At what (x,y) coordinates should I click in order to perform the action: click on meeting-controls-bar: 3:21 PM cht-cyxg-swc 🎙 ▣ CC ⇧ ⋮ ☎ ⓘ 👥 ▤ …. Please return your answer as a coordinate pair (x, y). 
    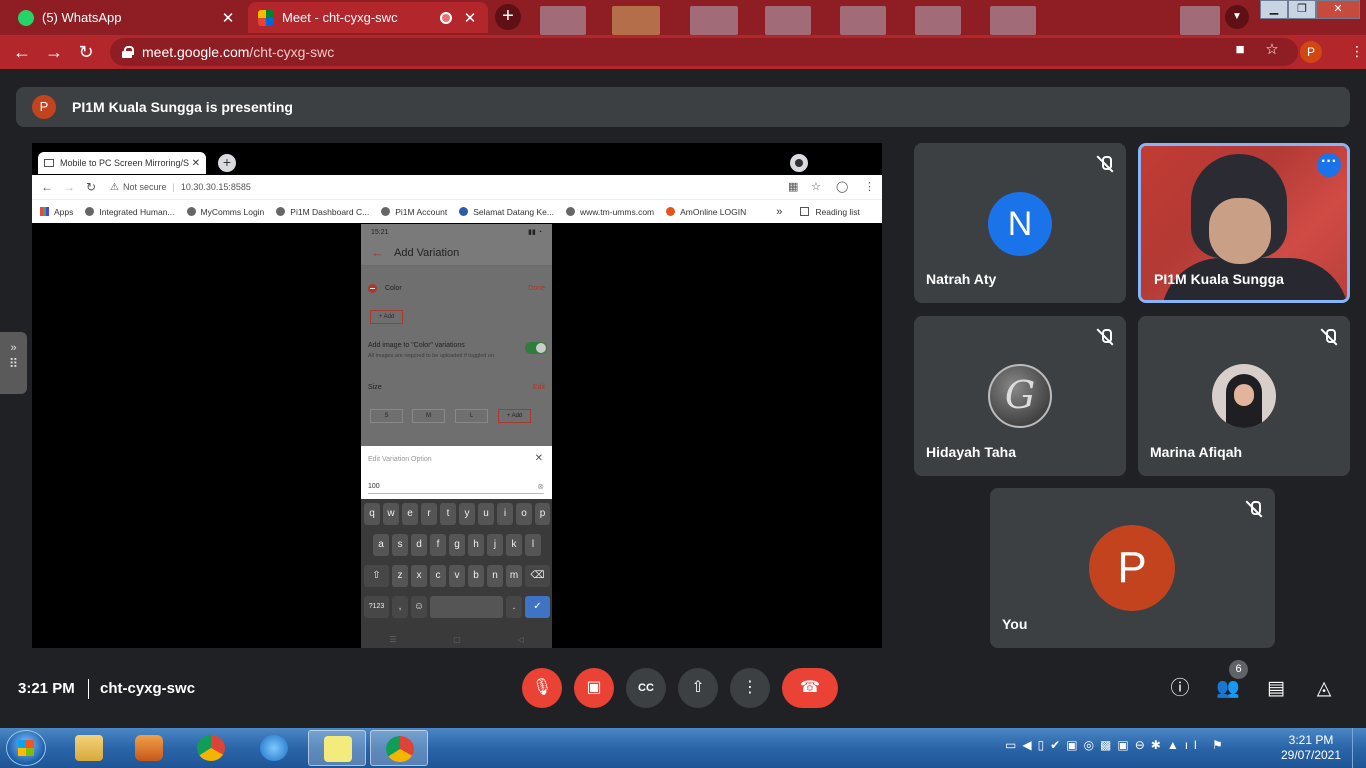
    Looking at the image, I should click on (683, 689).